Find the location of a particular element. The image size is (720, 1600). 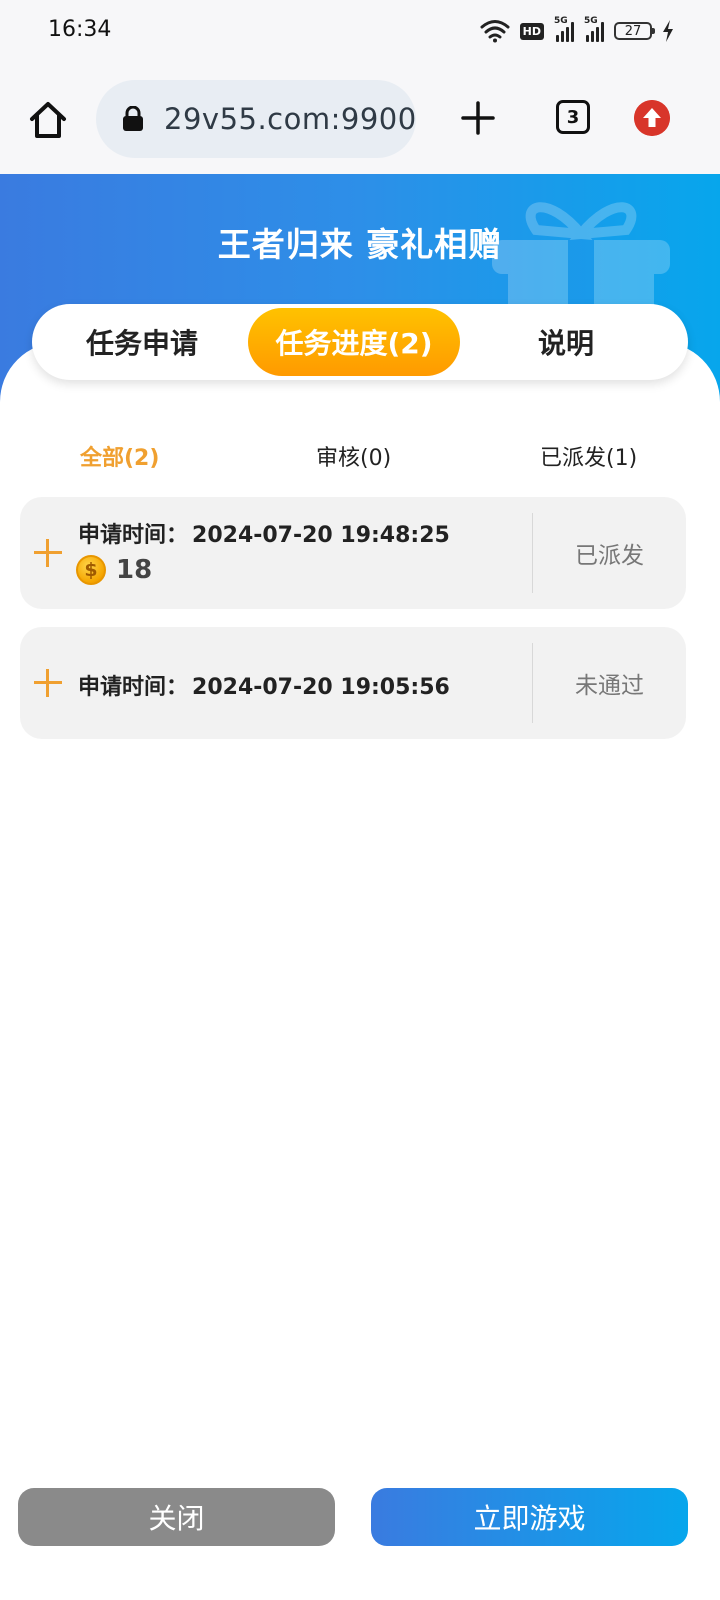

apply-time: 申请时间： 2024-07-20 19:05:56 is located at coordinates (264, 685).